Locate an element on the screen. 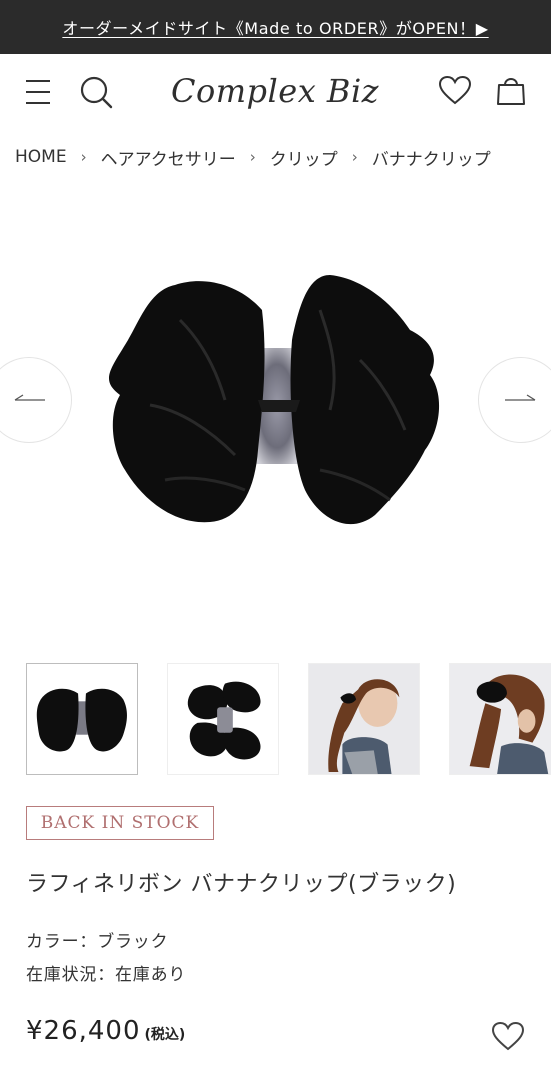 The image size is (551, 1080). breadcrumb: HOME › ヘアアクセサリー › クリップ › バナナクリップ is located at coordinates (253, 157).